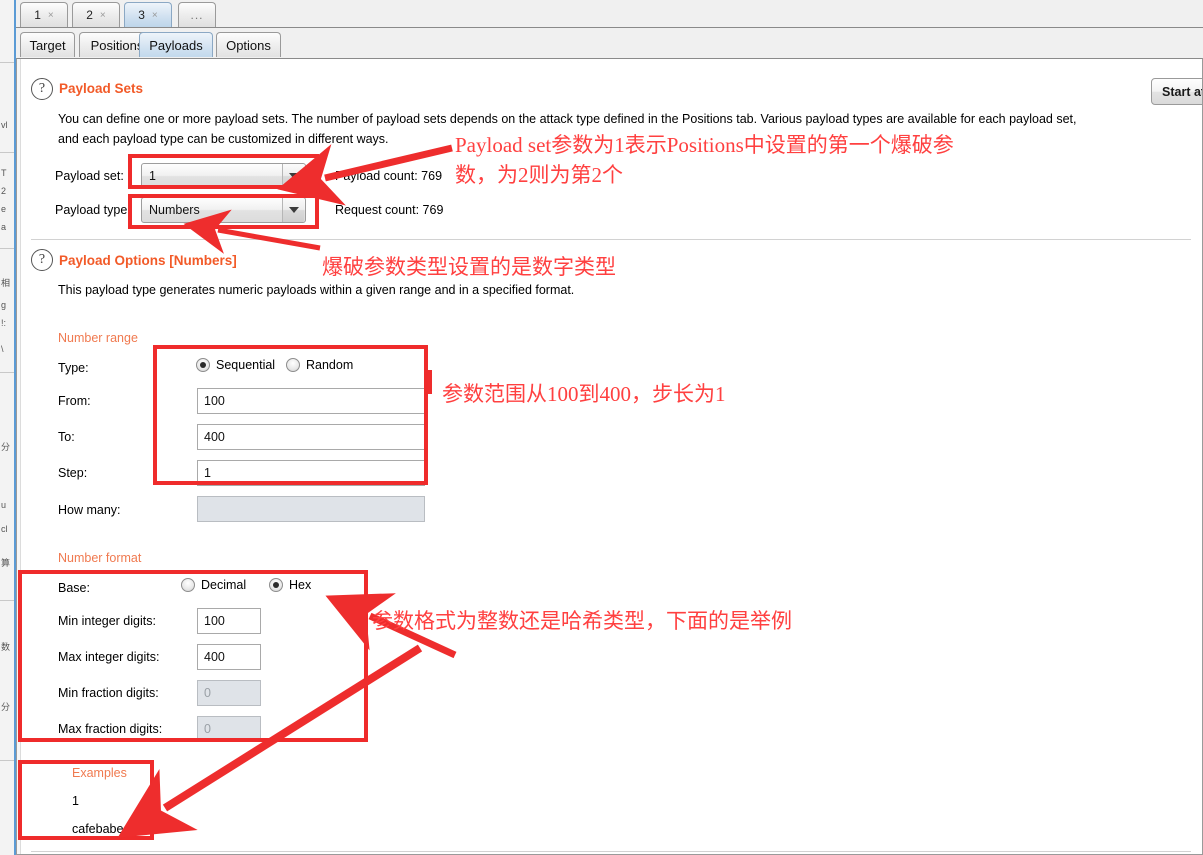 The width and height of the screenshot is (1203, 855). I want to click on example-value-1: 1, so click(75, 801).